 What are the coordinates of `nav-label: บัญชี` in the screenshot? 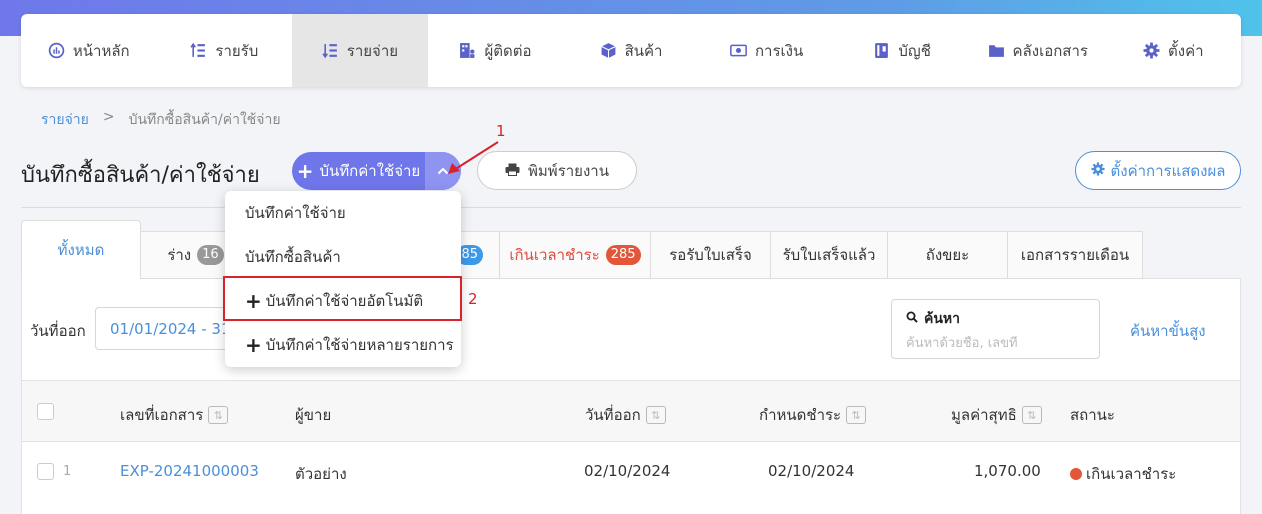 It's located at (914, 50).